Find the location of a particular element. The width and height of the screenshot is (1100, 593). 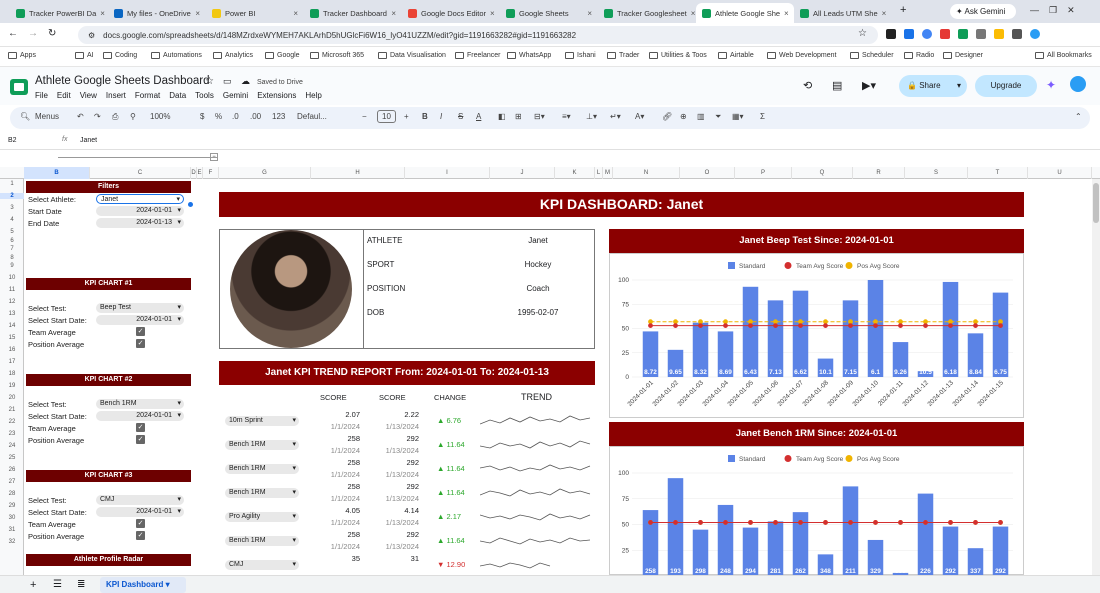

filter-icon: ⏷ is located at coordinates (718, 117).